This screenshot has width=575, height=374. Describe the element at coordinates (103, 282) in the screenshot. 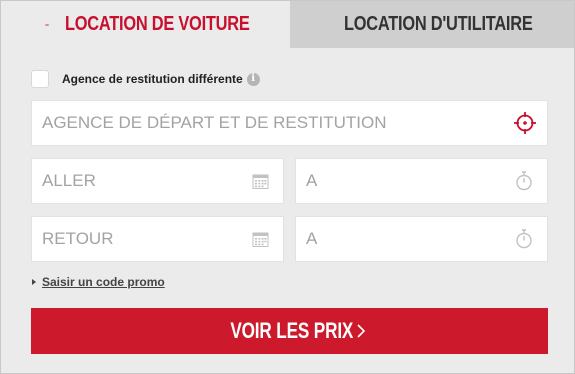

I see `promo-code-label: Saisir un code promo` at that location.